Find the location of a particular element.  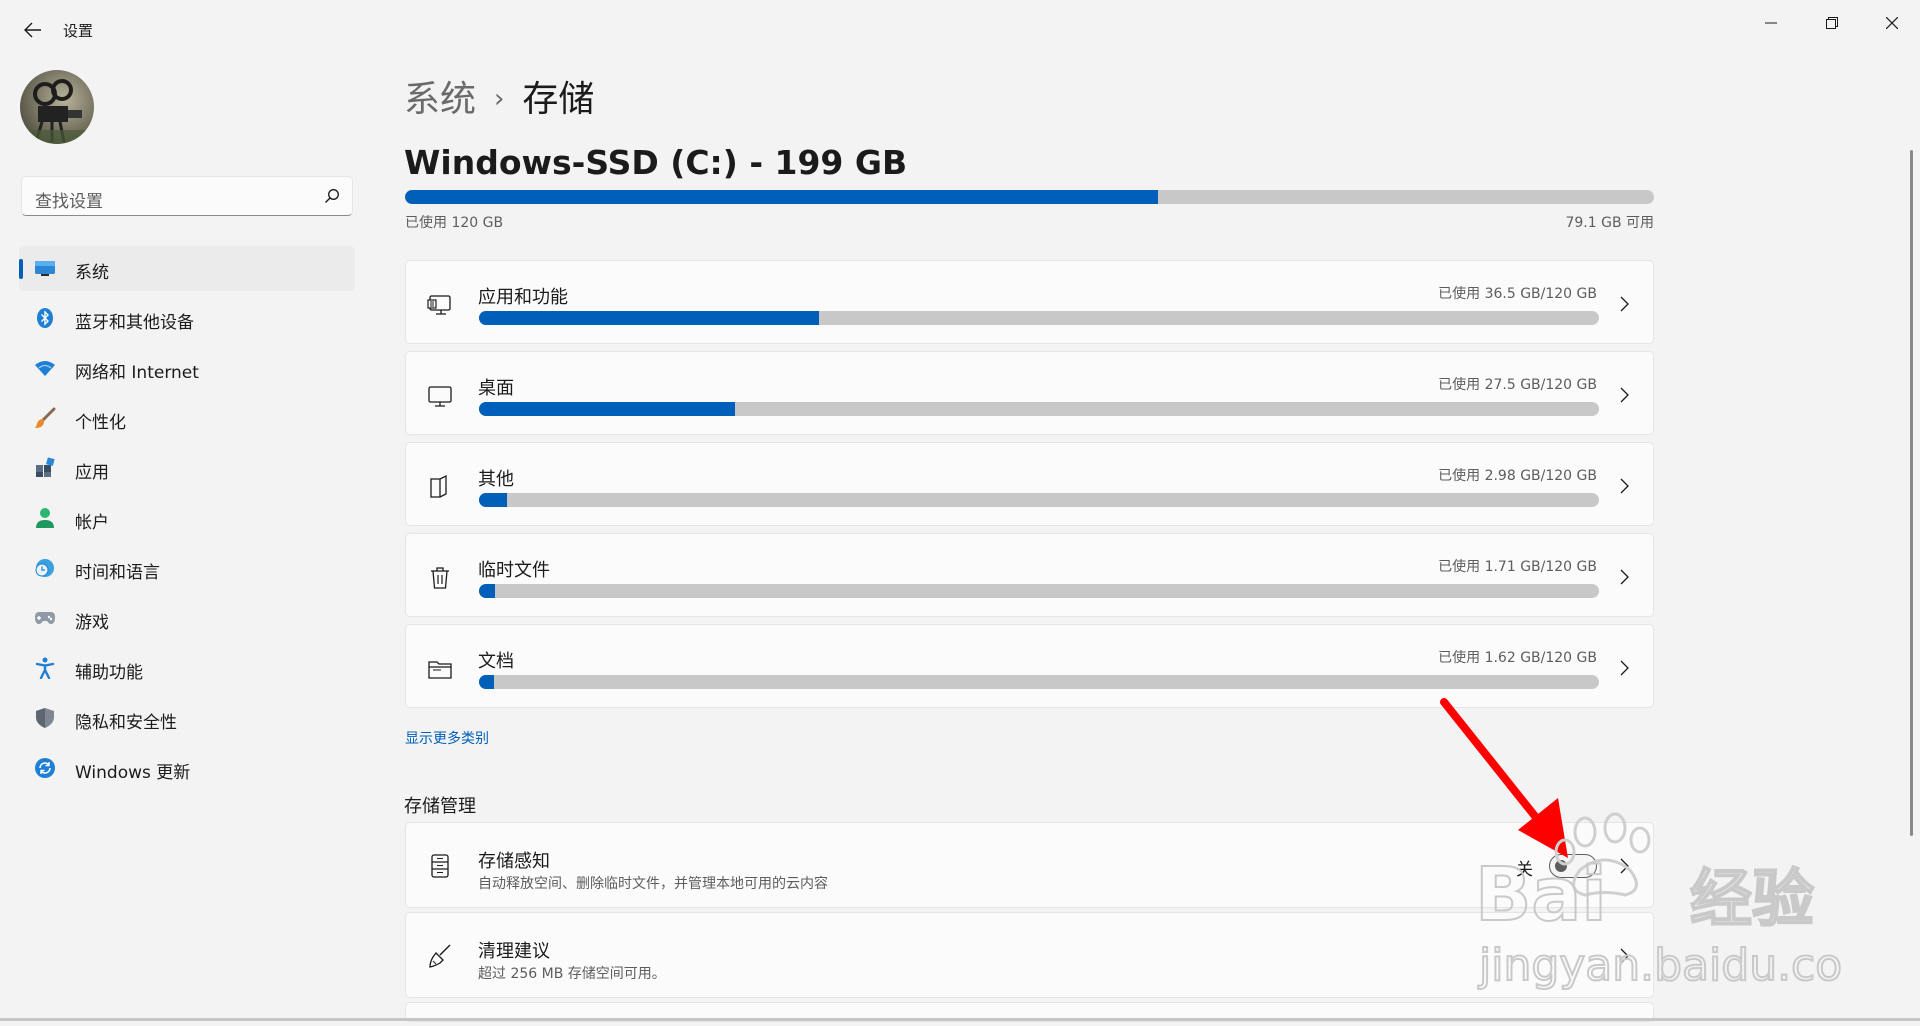

cleanup-recommendations-description: 超过 256 MB 存储空间可用。 is located at coordinates (572, 974).